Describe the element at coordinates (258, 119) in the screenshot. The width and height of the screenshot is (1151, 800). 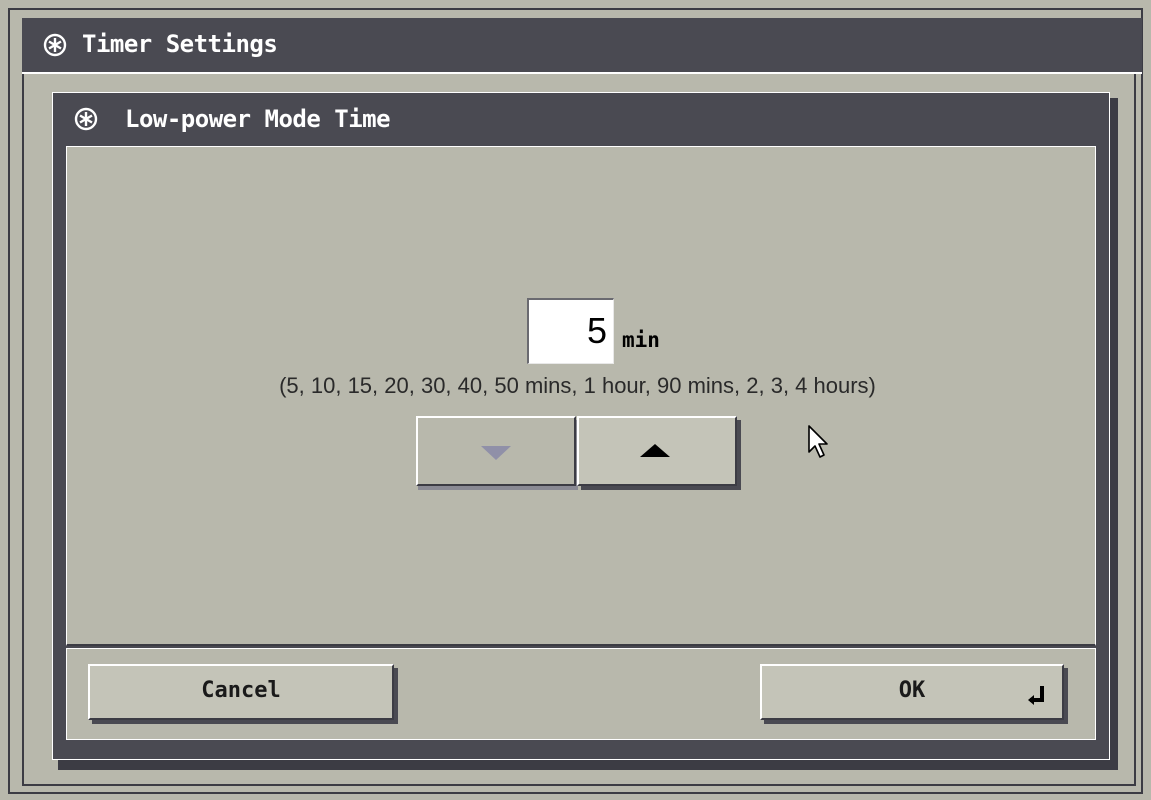
I see `dialog-title: Low-power Mode Time` at that location.